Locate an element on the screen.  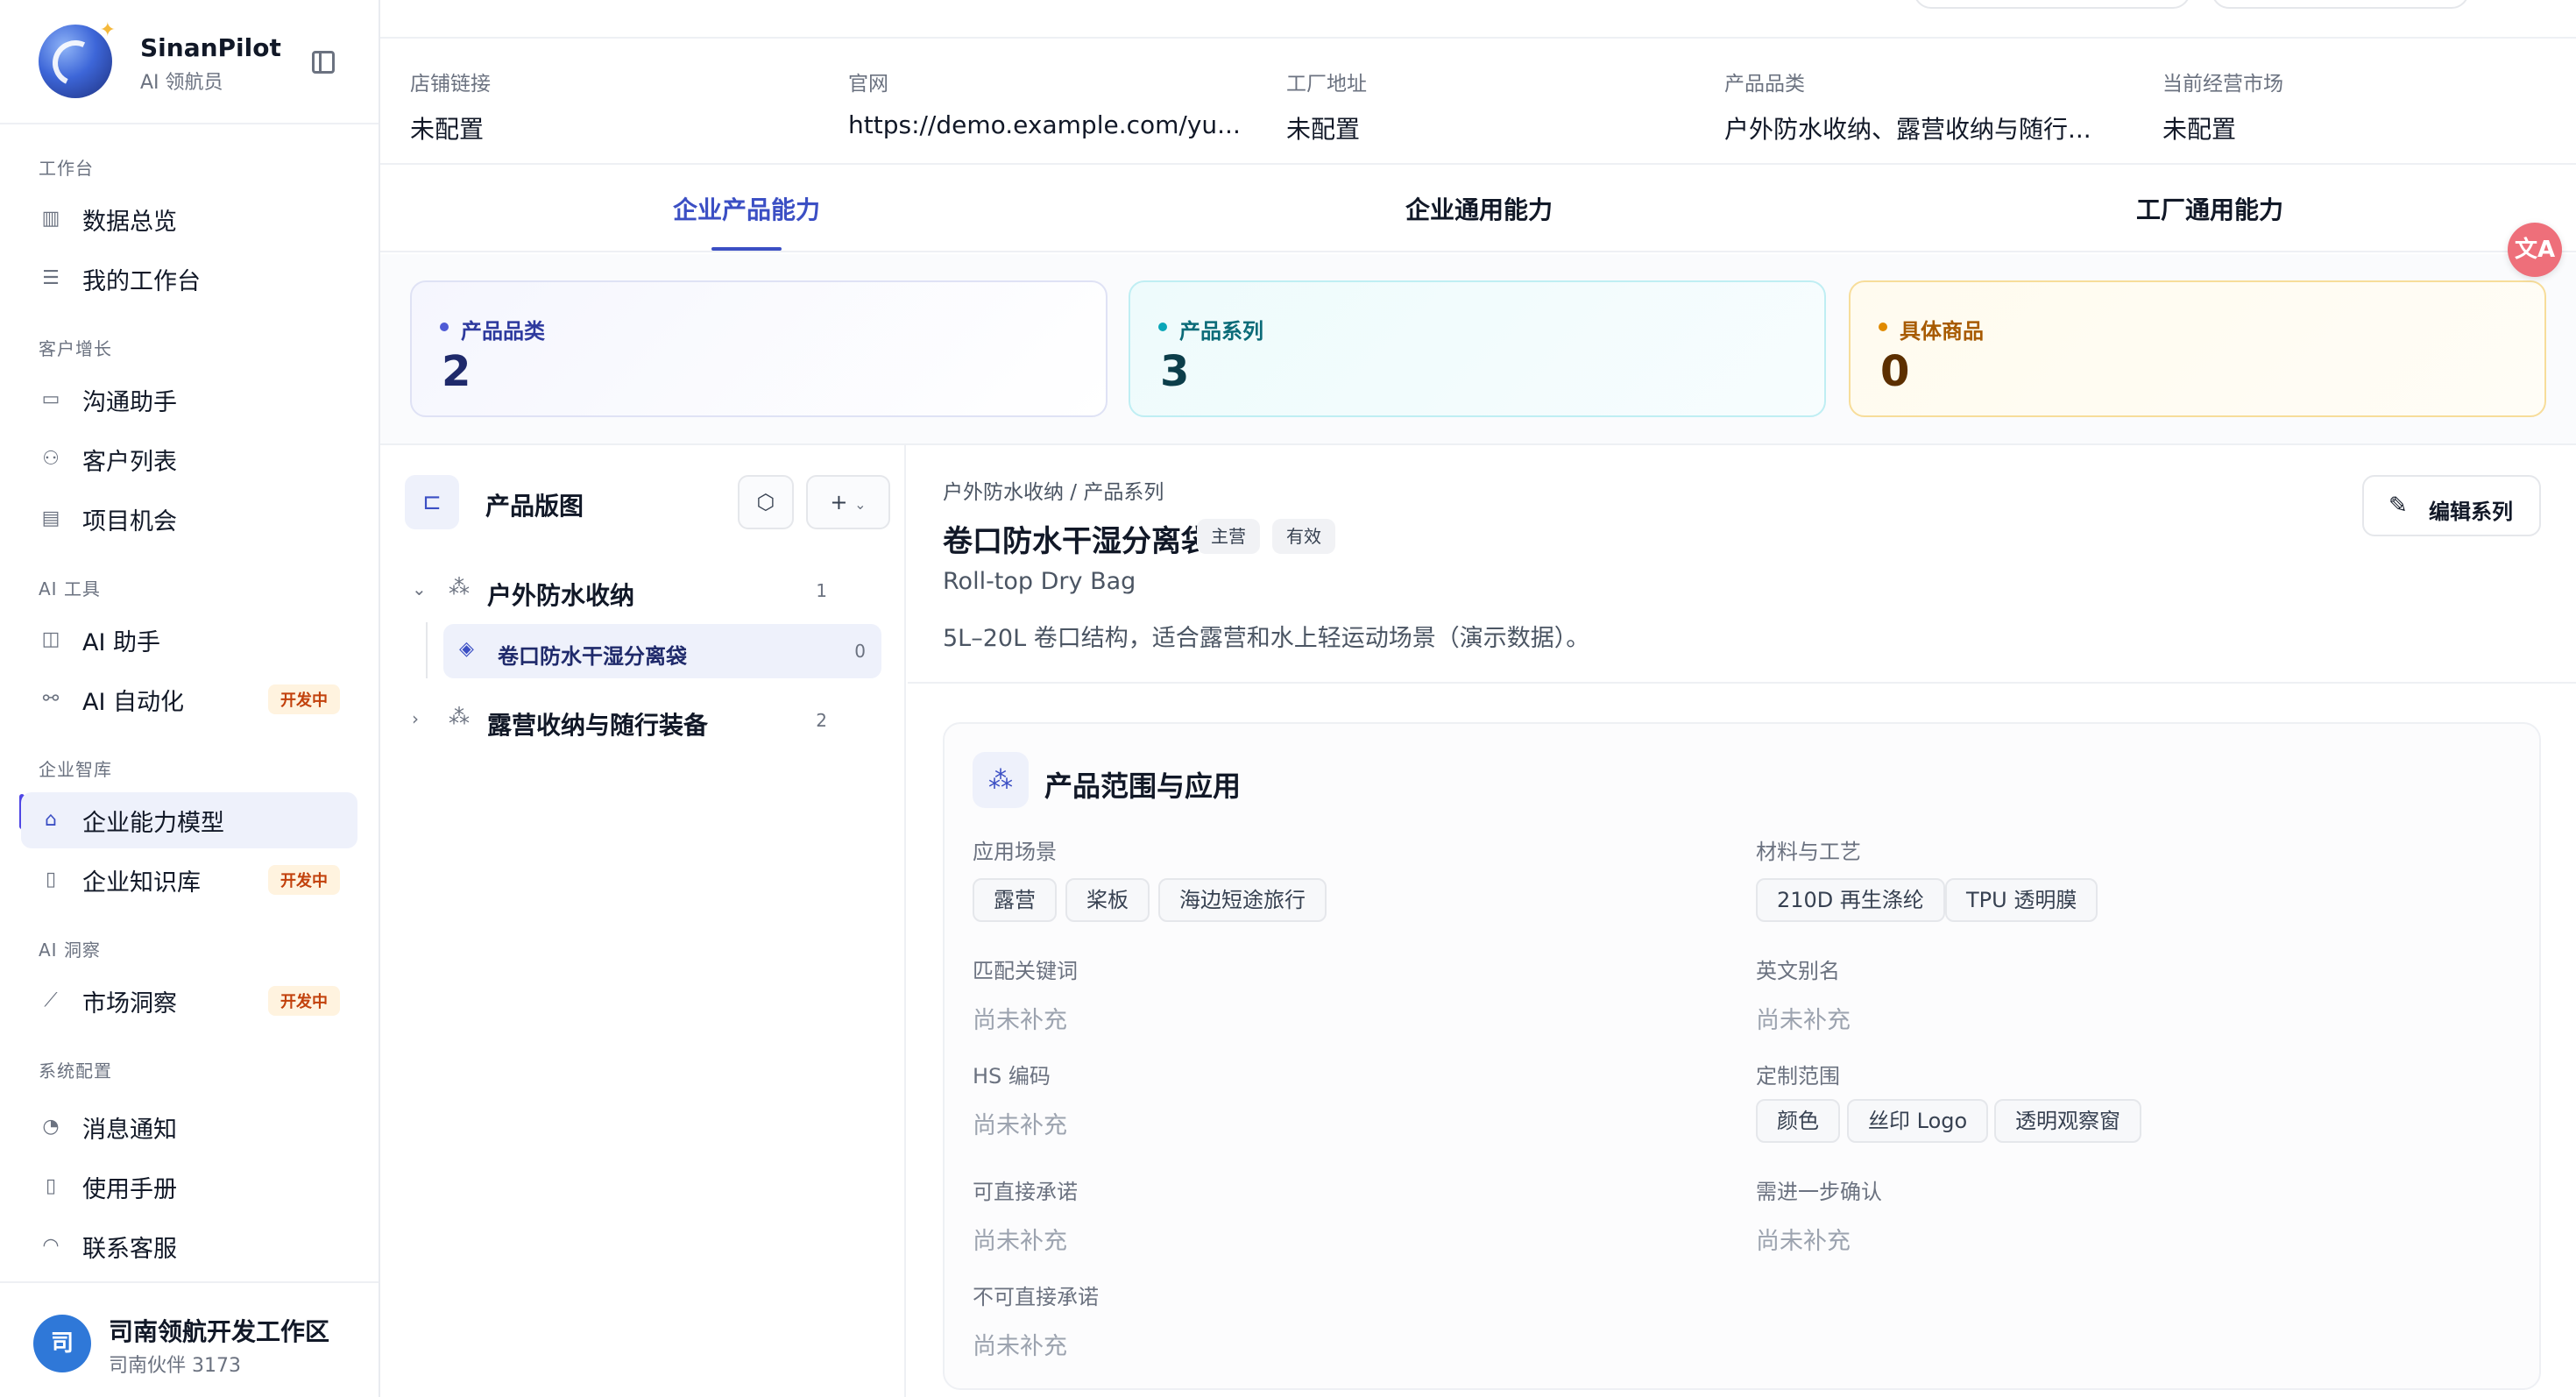
package-search-icon: ⬡ is located at coordinates (765, 502).